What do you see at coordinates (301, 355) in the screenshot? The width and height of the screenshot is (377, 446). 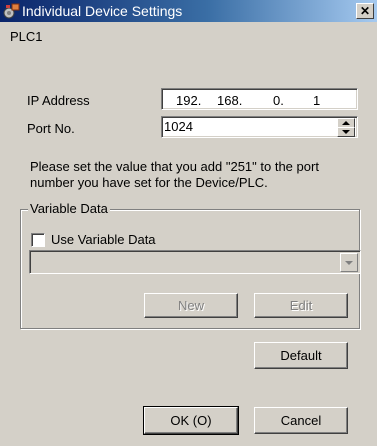 I see `default-button: Default` at bounding box center [301, 355].